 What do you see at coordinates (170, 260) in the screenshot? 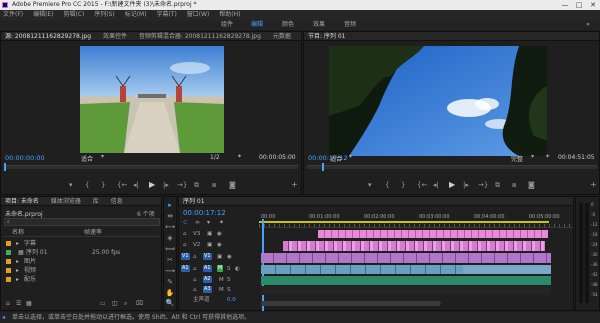
I see `razor-tool-icon: ✂` at bounding box center [170, 260].